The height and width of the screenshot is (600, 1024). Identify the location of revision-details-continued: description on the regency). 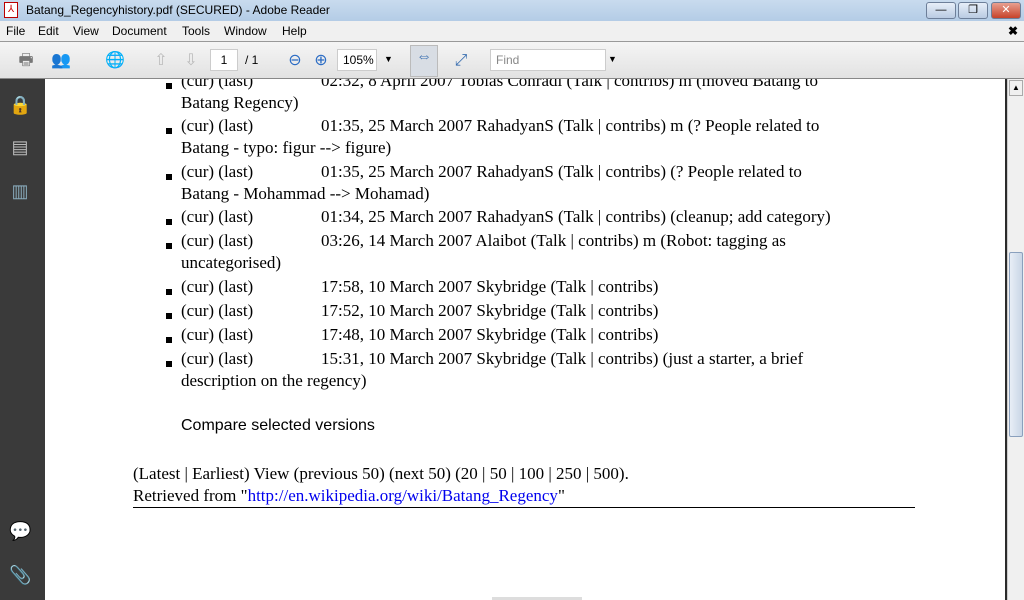
(274, 380).